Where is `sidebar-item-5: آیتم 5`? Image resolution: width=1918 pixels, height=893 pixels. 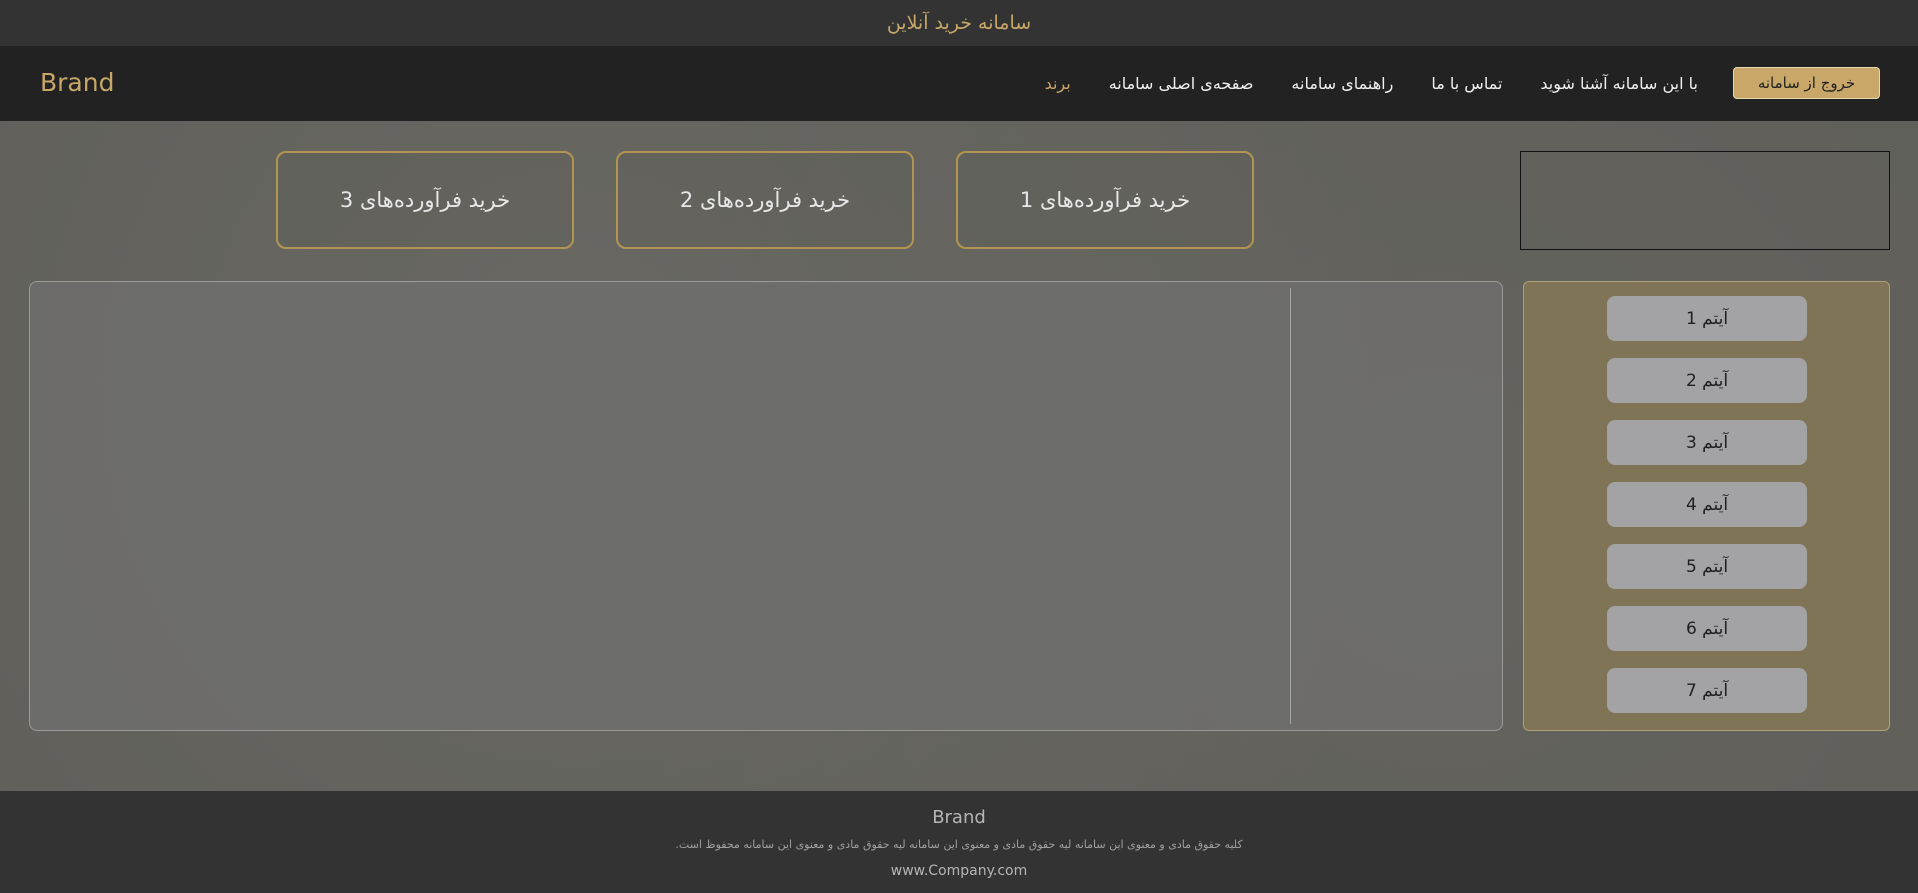
sidebar-item-5: آیتم 5 is located at coordinates (1707, 566).